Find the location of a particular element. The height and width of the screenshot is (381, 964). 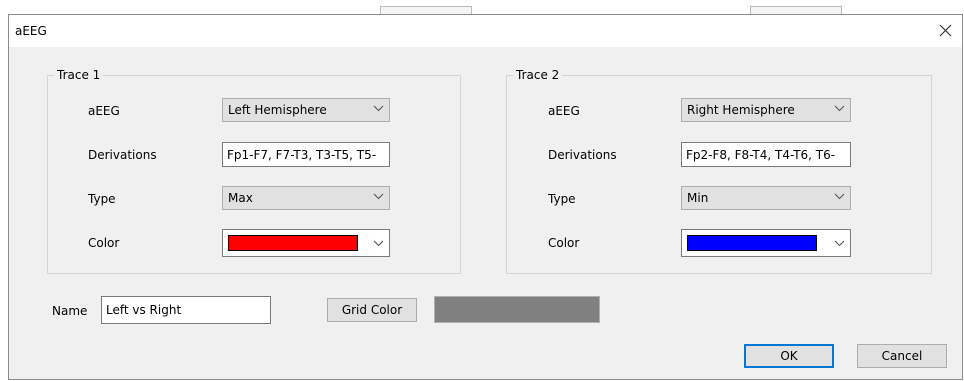

title-bar: aEEG is located at coordinates (485, 31).